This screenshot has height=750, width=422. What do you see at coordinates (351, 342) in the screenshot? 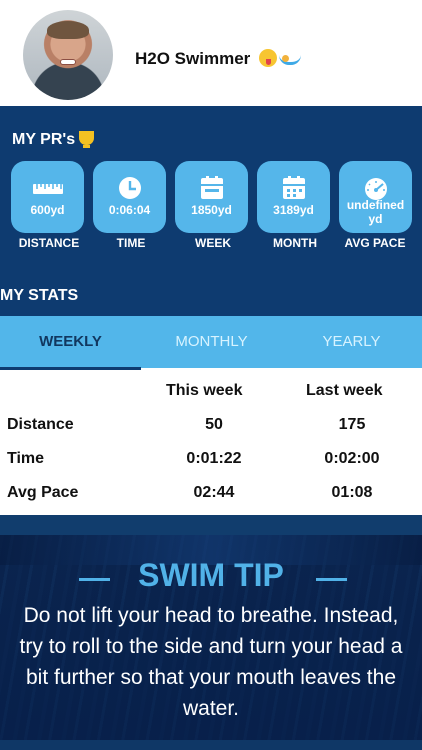
I see `tab-yearly: YEARLY` at bounding box center [351, 342].